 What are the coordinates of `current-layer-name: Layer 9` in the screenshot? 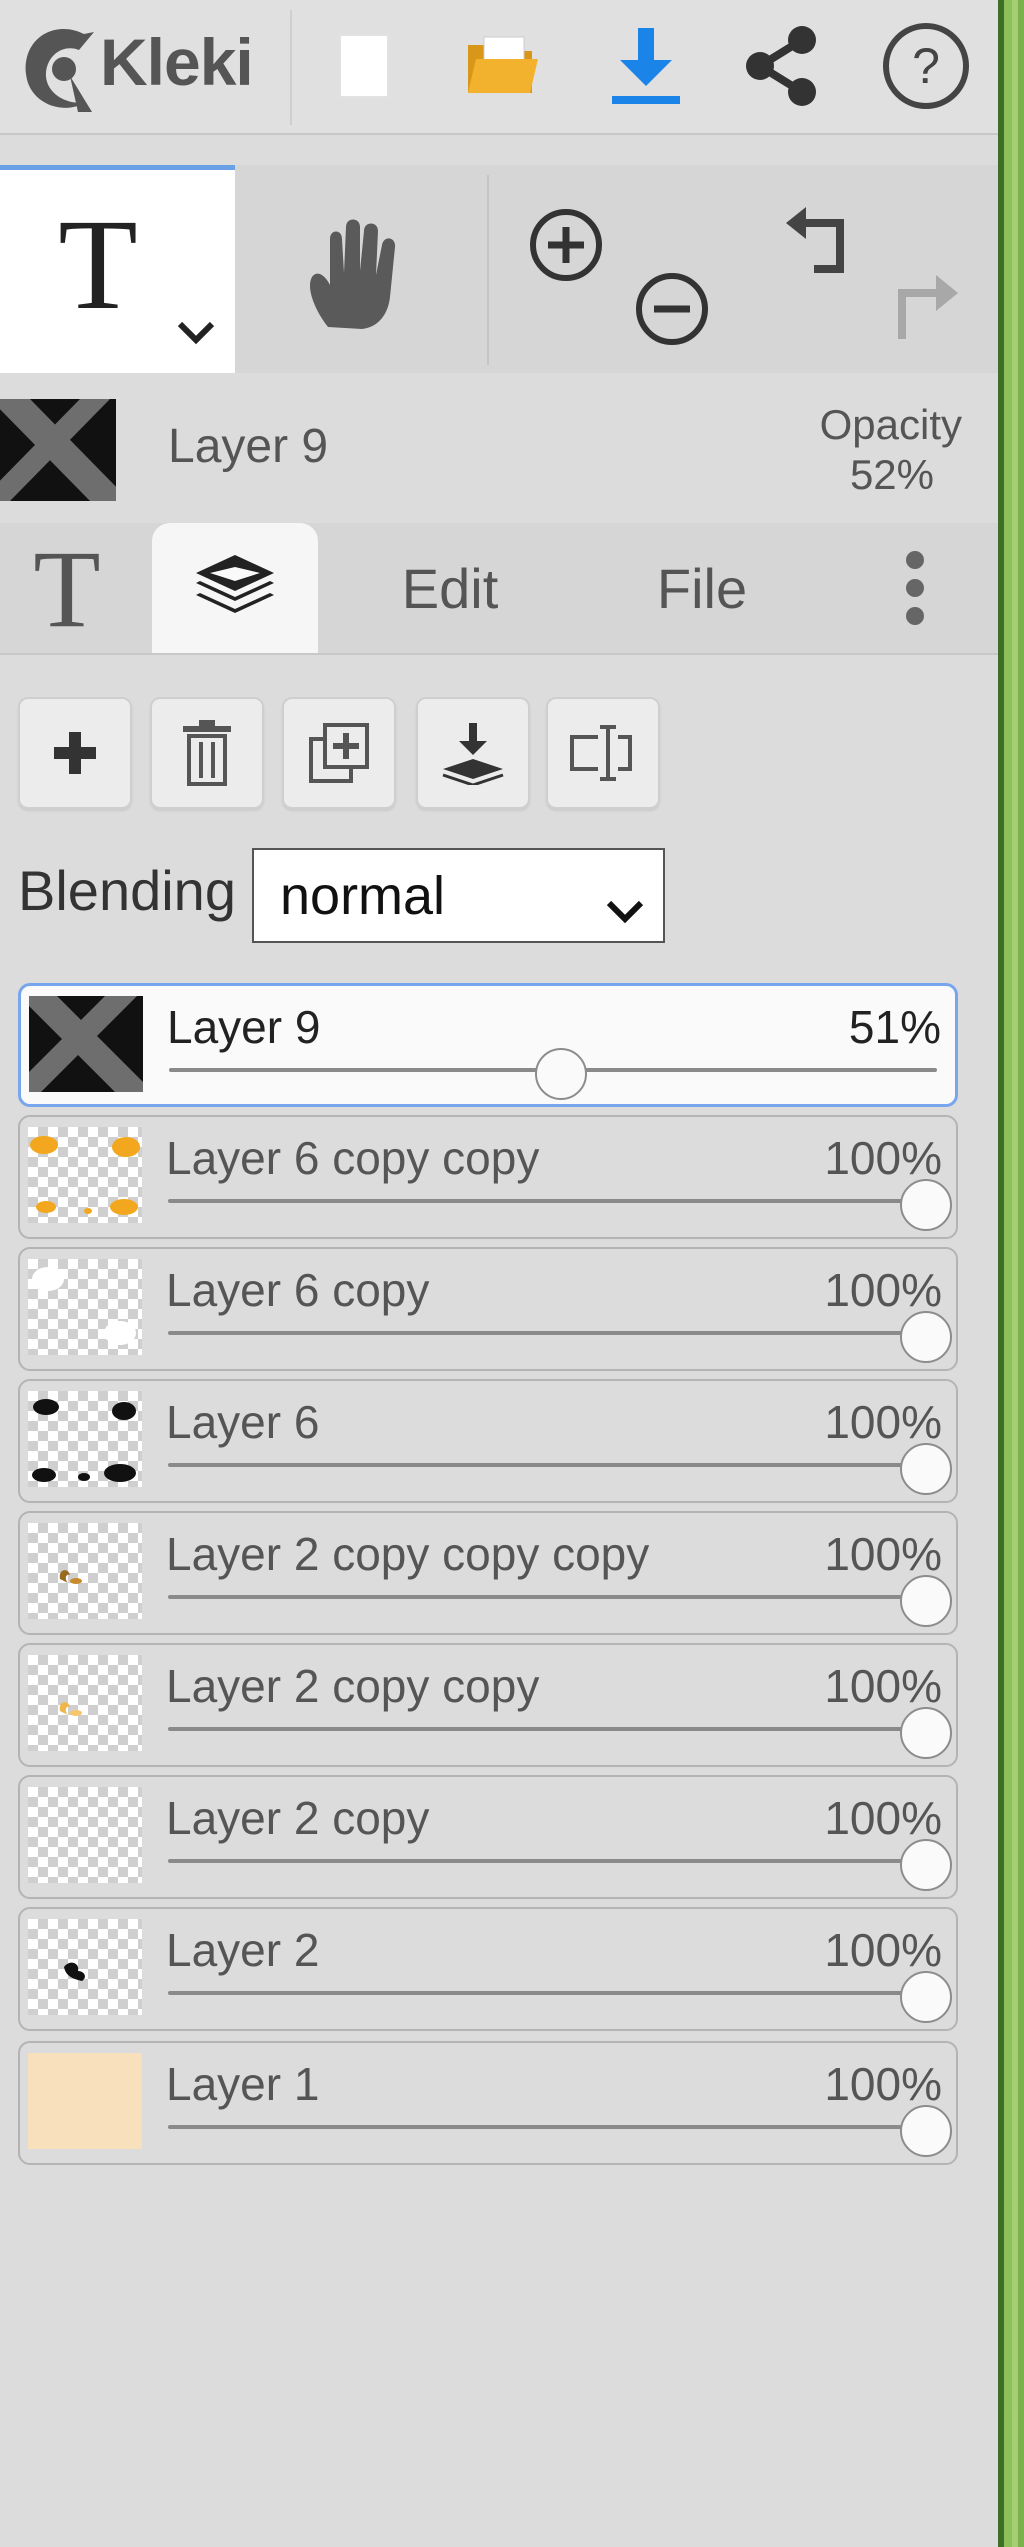 It's located at (248, 446).